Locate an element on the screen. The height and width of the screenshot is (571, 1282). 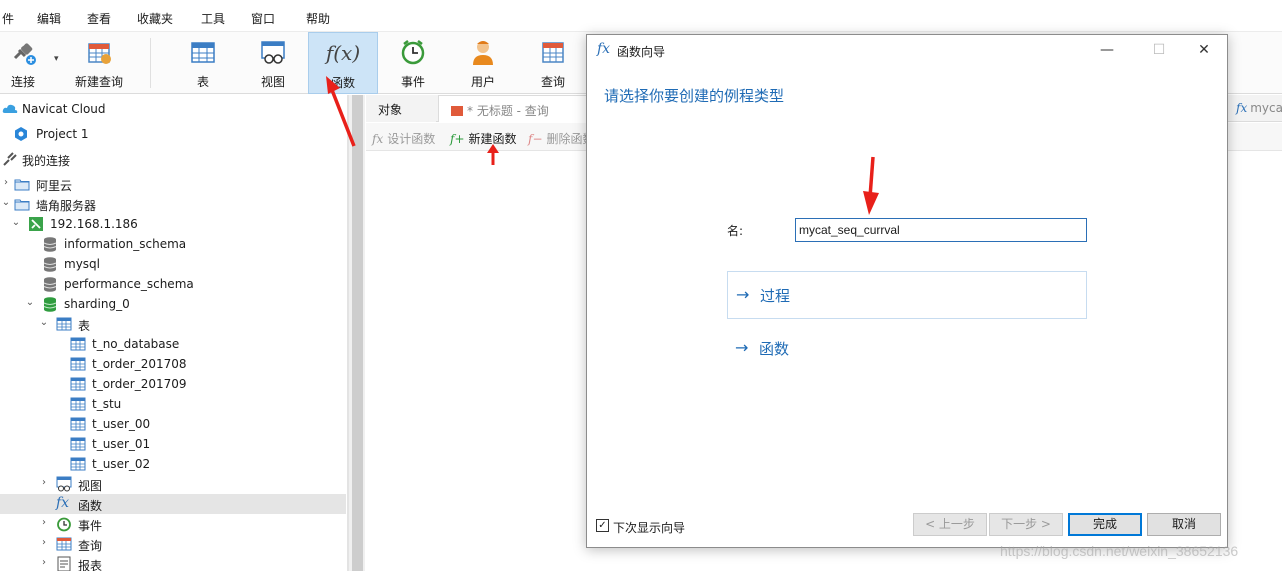
menu-view: 查看 is located at coordinates (99, 18).